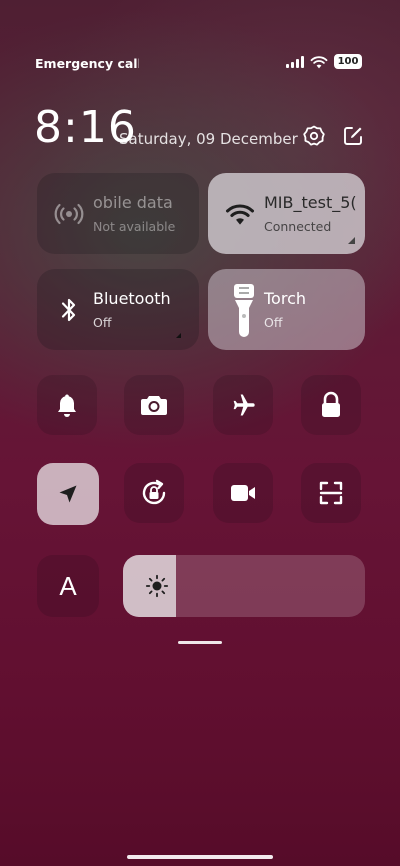 The image size is (400, 866). I want to click on rotation-lock-toggle, so click(154, 493).